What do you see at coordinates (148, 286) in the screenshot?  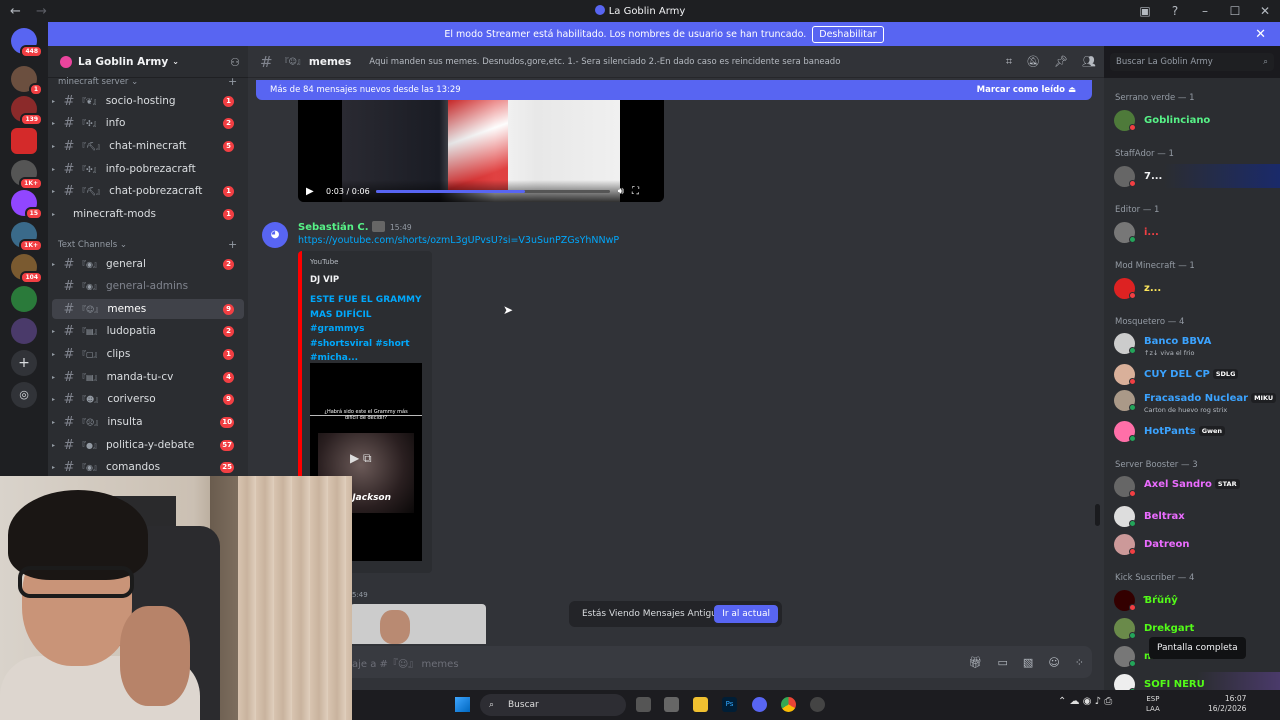 I see `channel-general-admins: # 『◉』 general-admins` at bounding box center [148, 286].